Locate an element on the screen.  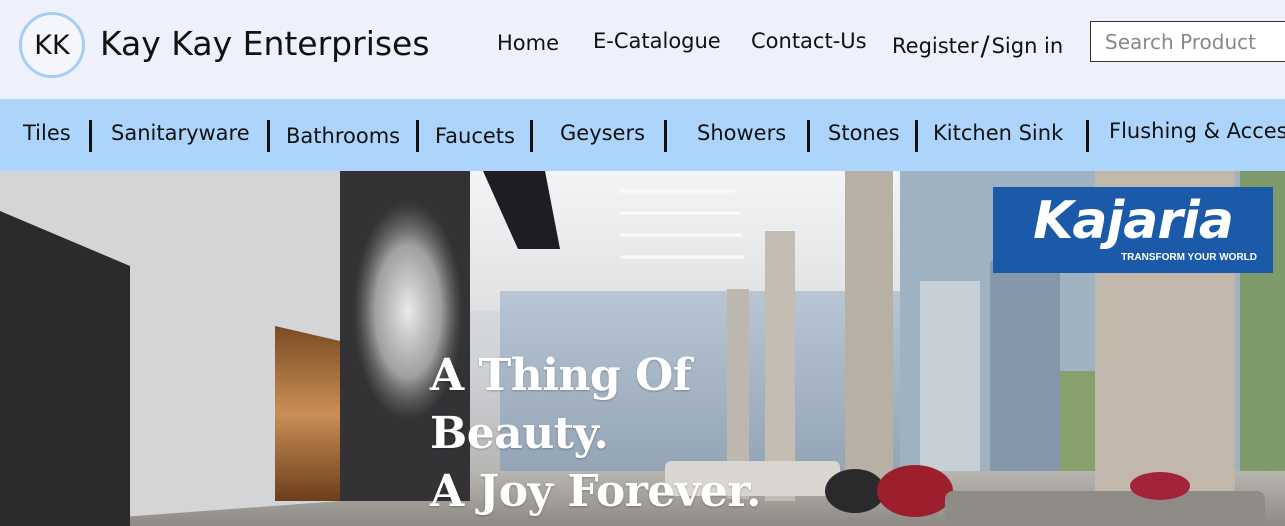
logo-initials: KK is located at coordinates (52, 45).